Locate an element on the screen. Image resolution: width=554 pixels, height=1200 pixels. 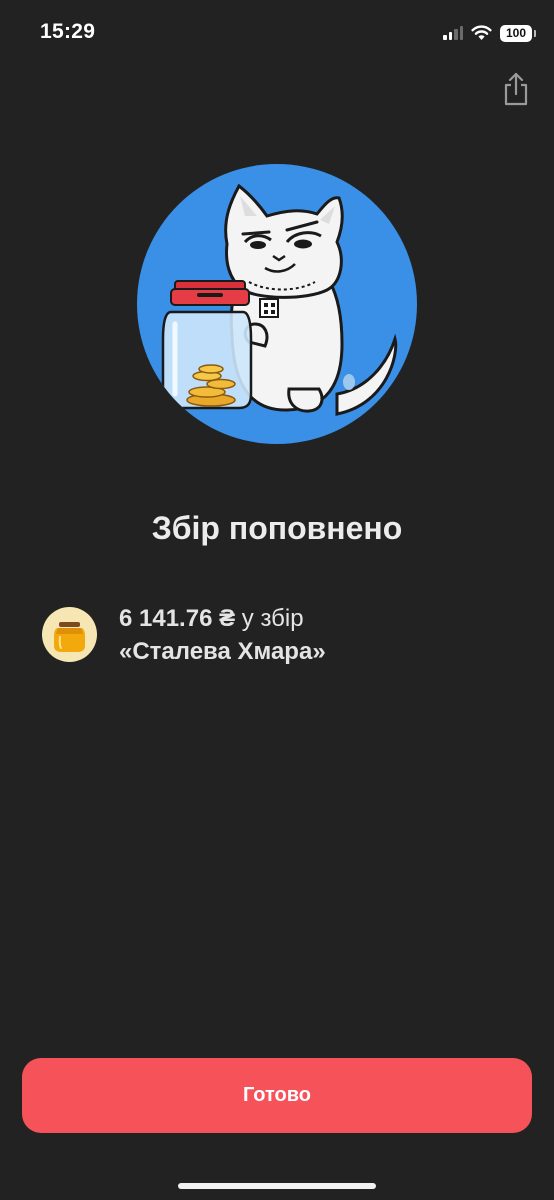
cellular-signal-icon is located at coordinates (453, 33).